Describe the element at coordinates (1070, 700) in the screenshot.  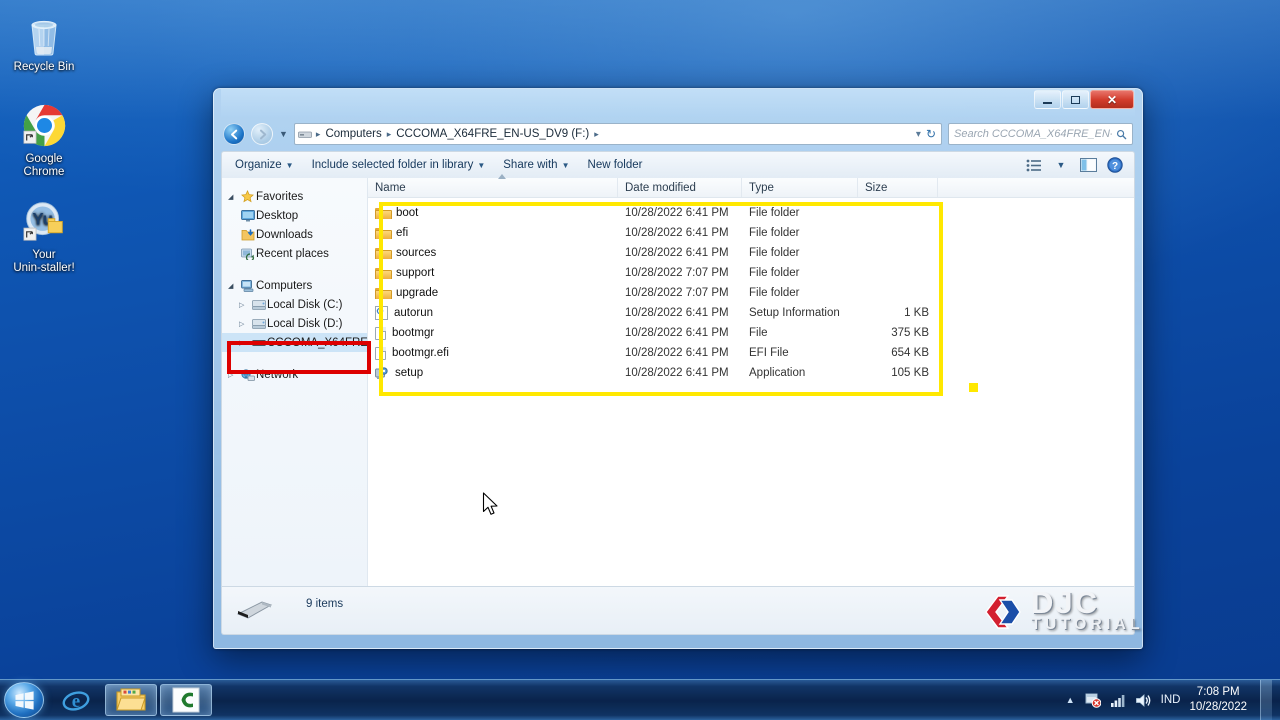
I see `show-hidden-icons-button: ▲` at that location.